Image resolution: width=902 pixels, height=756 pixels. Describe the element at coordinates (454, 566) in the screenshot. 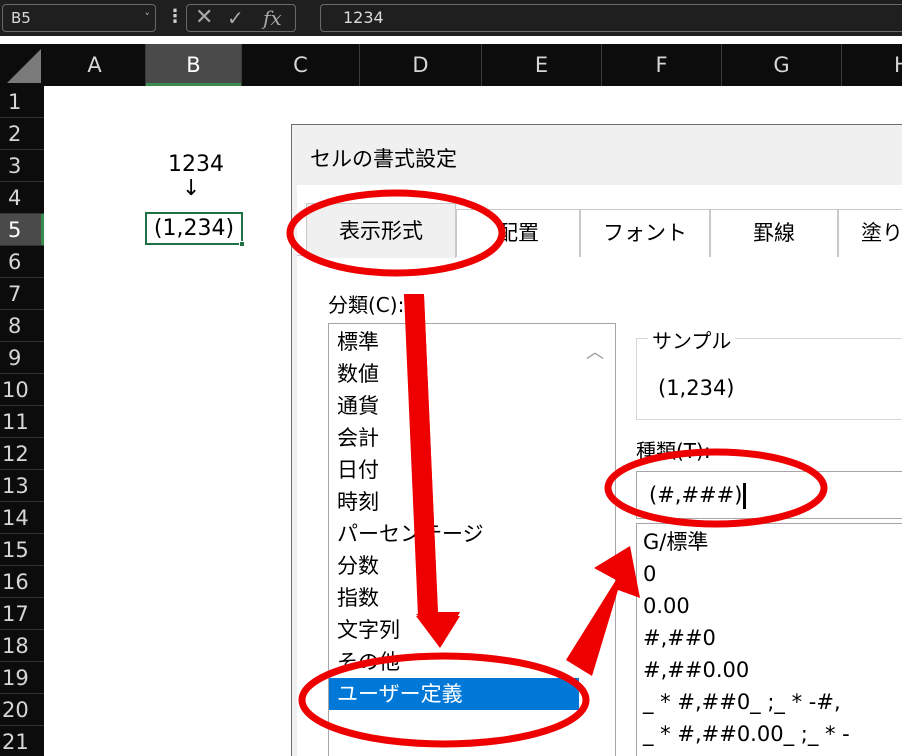

I see `category-item: 分数` at that location.